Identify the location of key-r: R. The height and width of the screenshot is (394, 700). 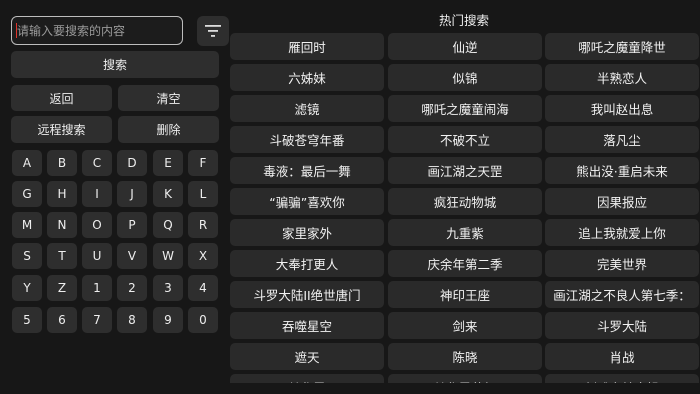
(203, 225).